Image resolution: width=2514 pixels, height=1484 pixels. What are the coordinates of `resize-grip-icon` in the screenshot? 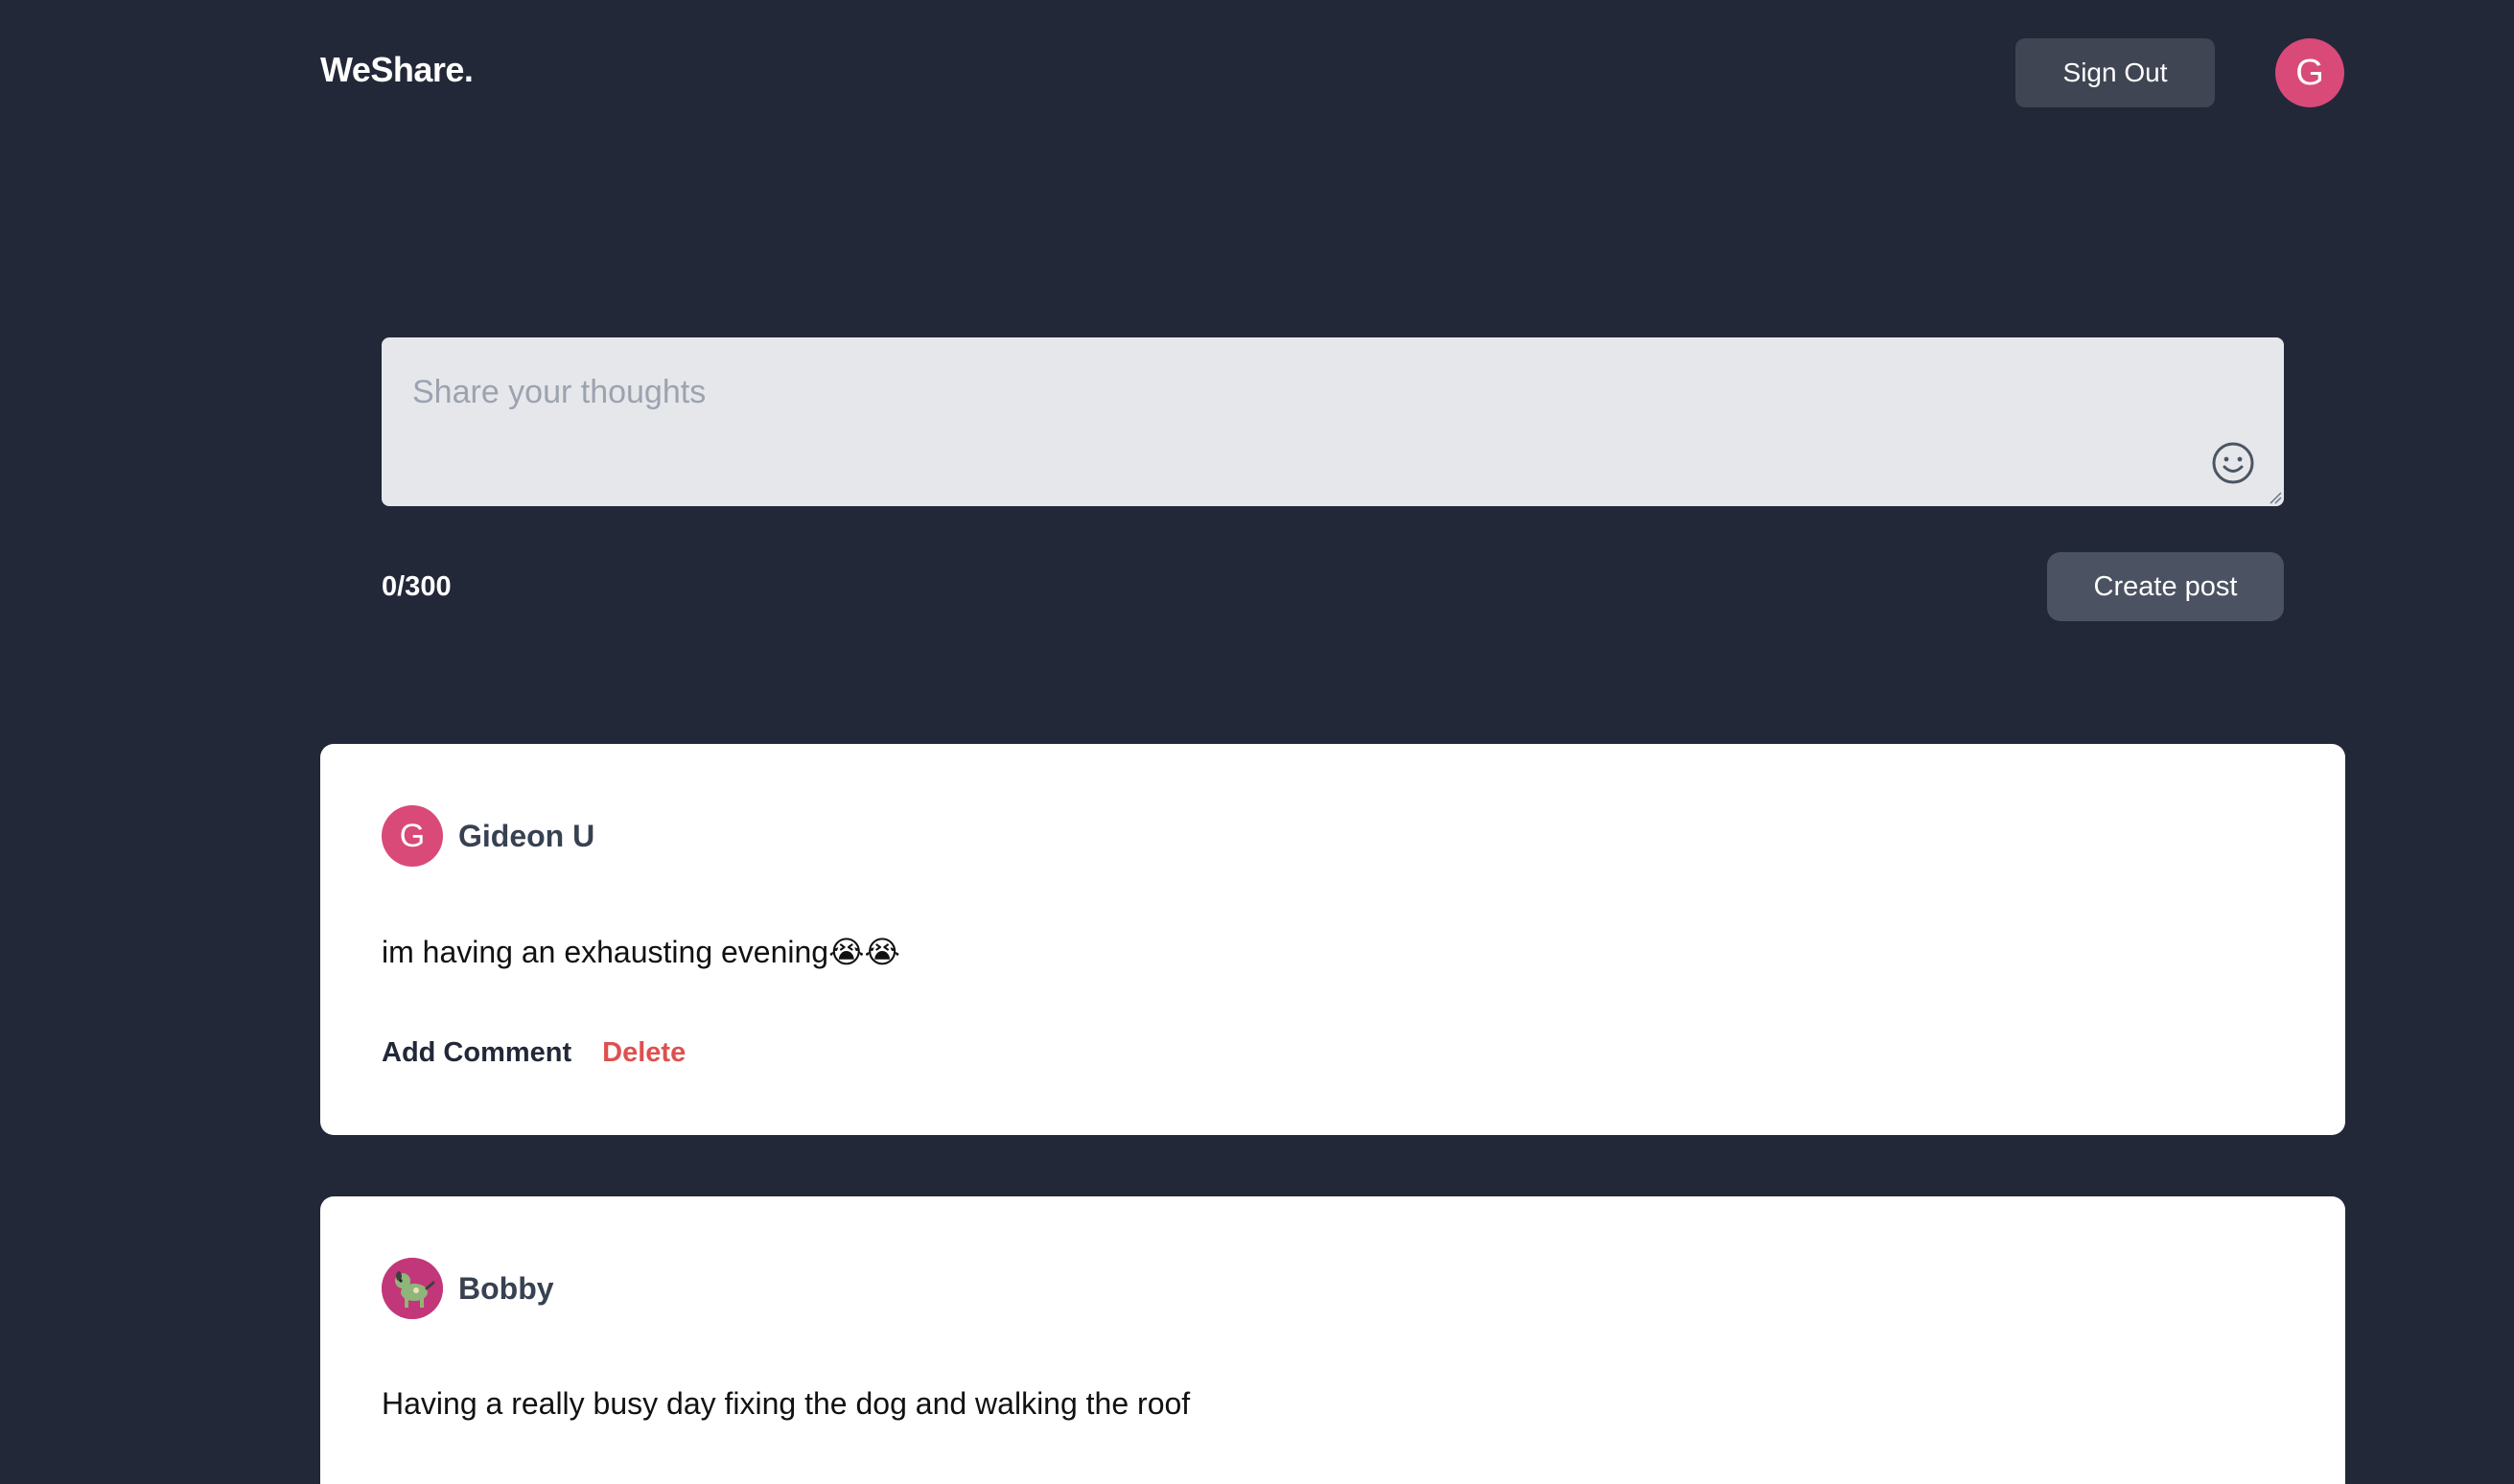 It's located at (2275, 497).